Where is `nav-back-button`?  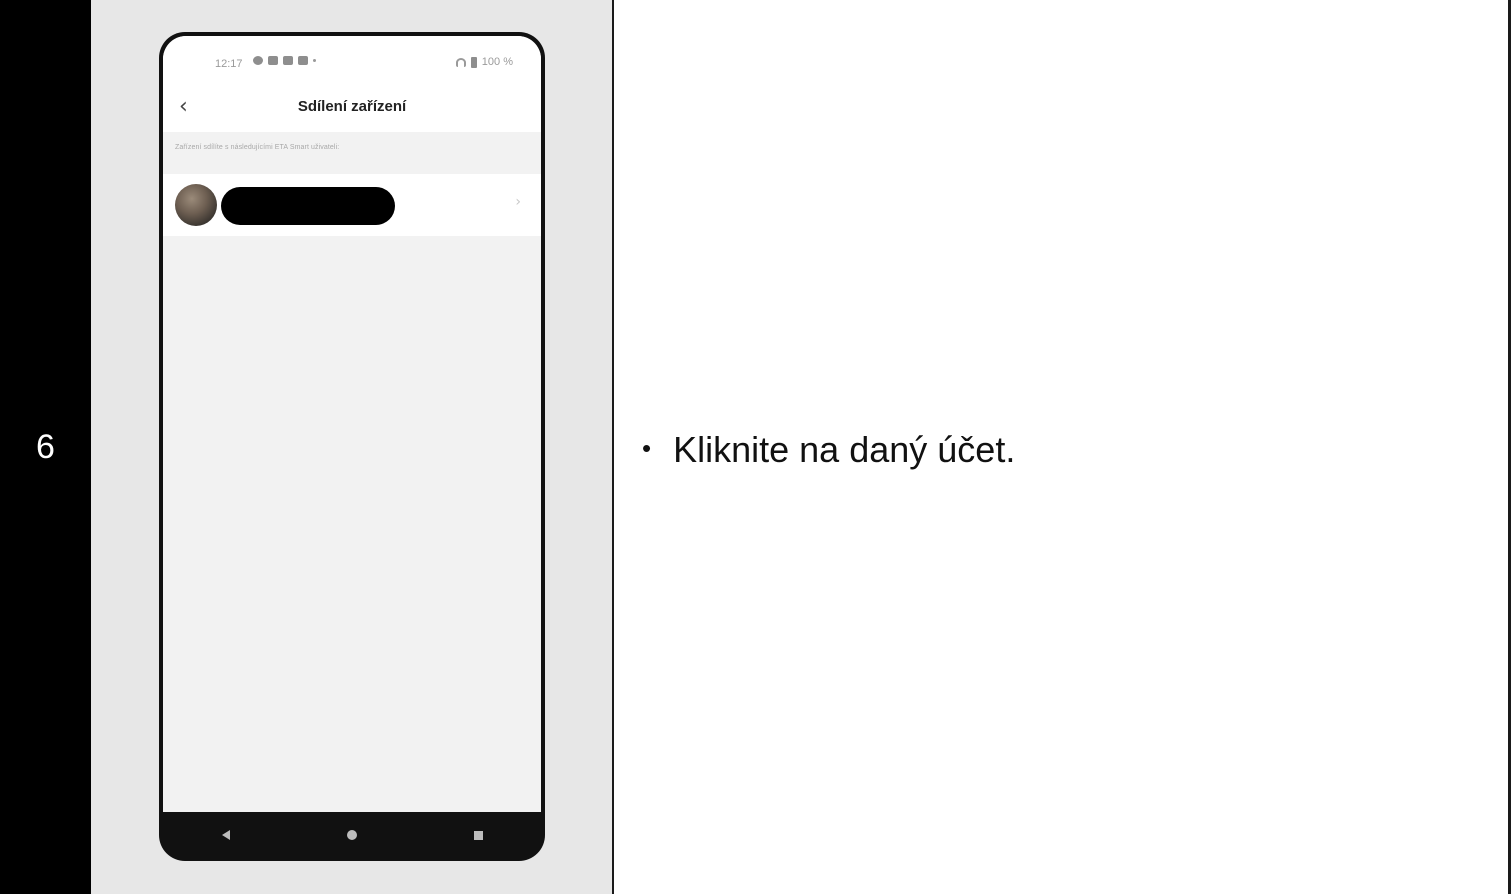
nav-back-button is located at coordinates (226, 835).